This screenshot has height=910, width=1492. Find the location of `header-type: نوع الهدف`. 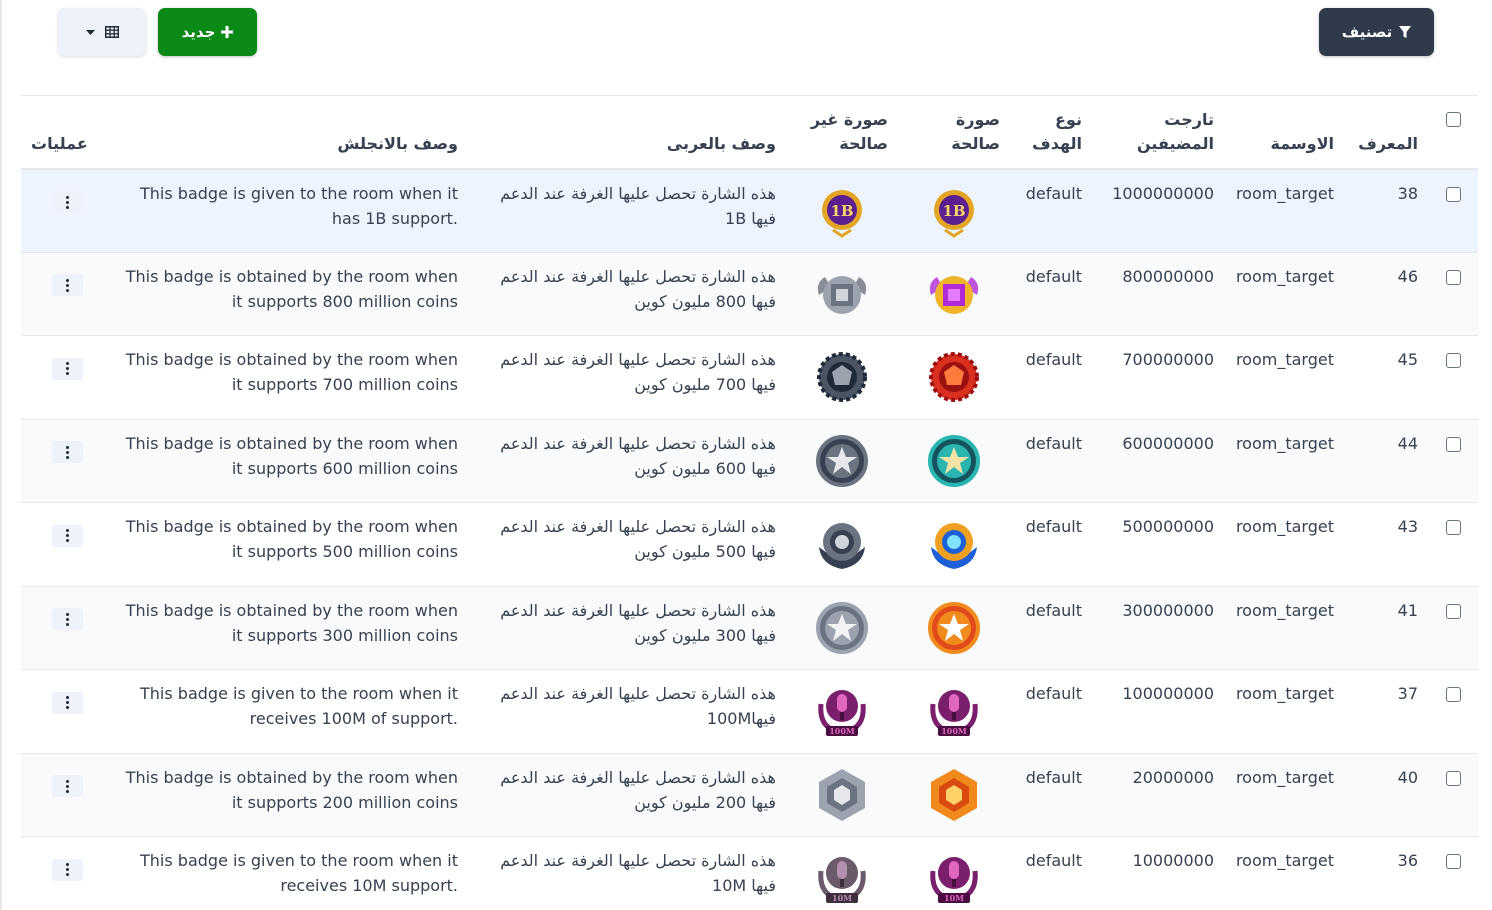

header-type: نوع الهدف is located at coordinates (1051, 132).